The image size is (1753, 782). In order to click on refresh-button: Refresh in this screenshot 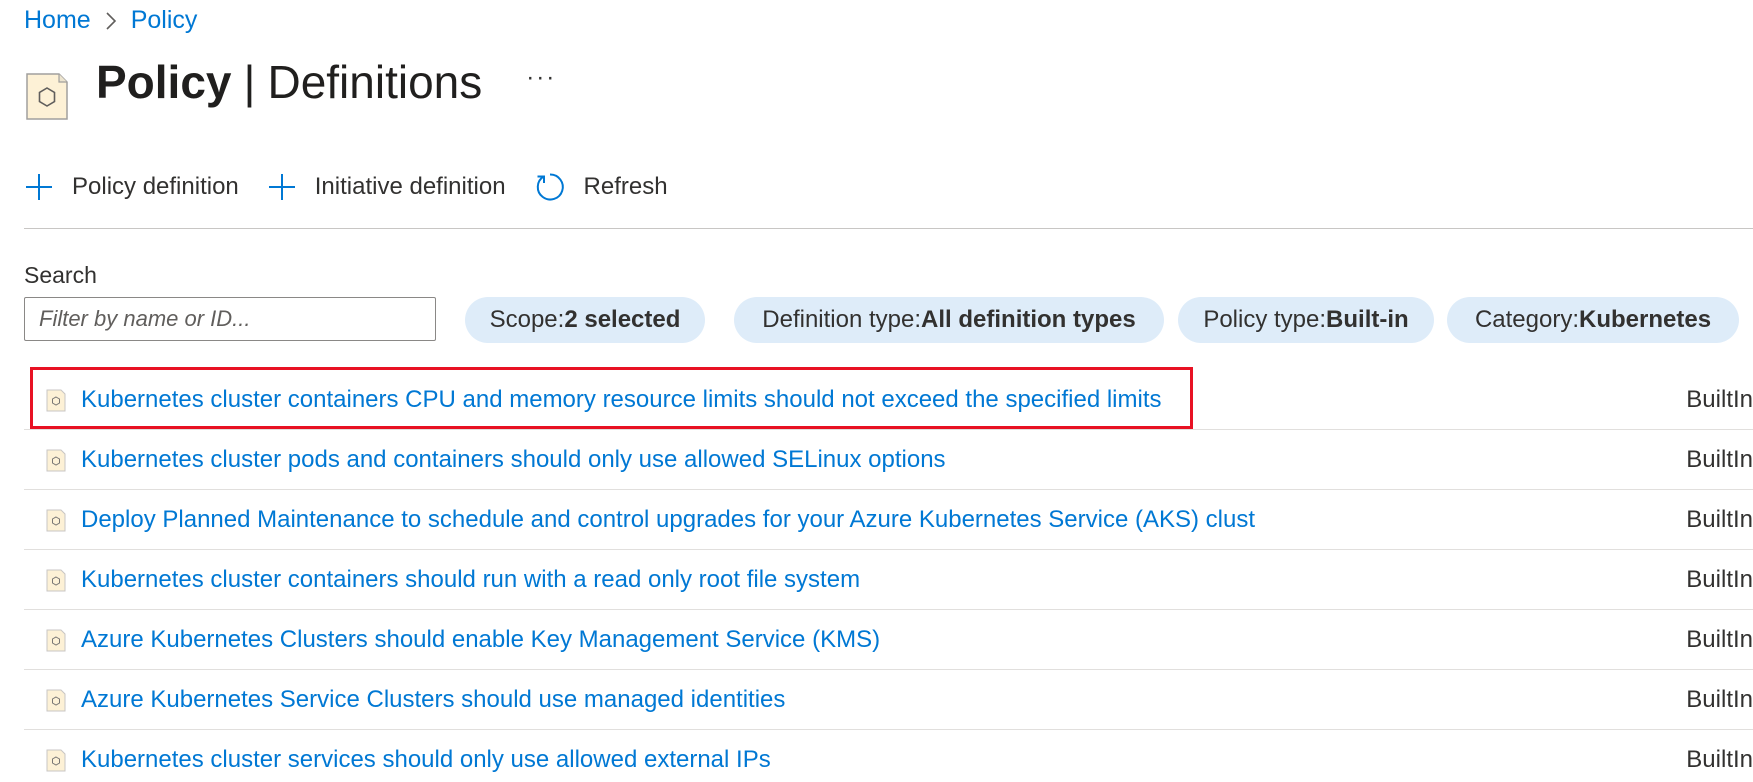, I will do `click(601, 187)`.